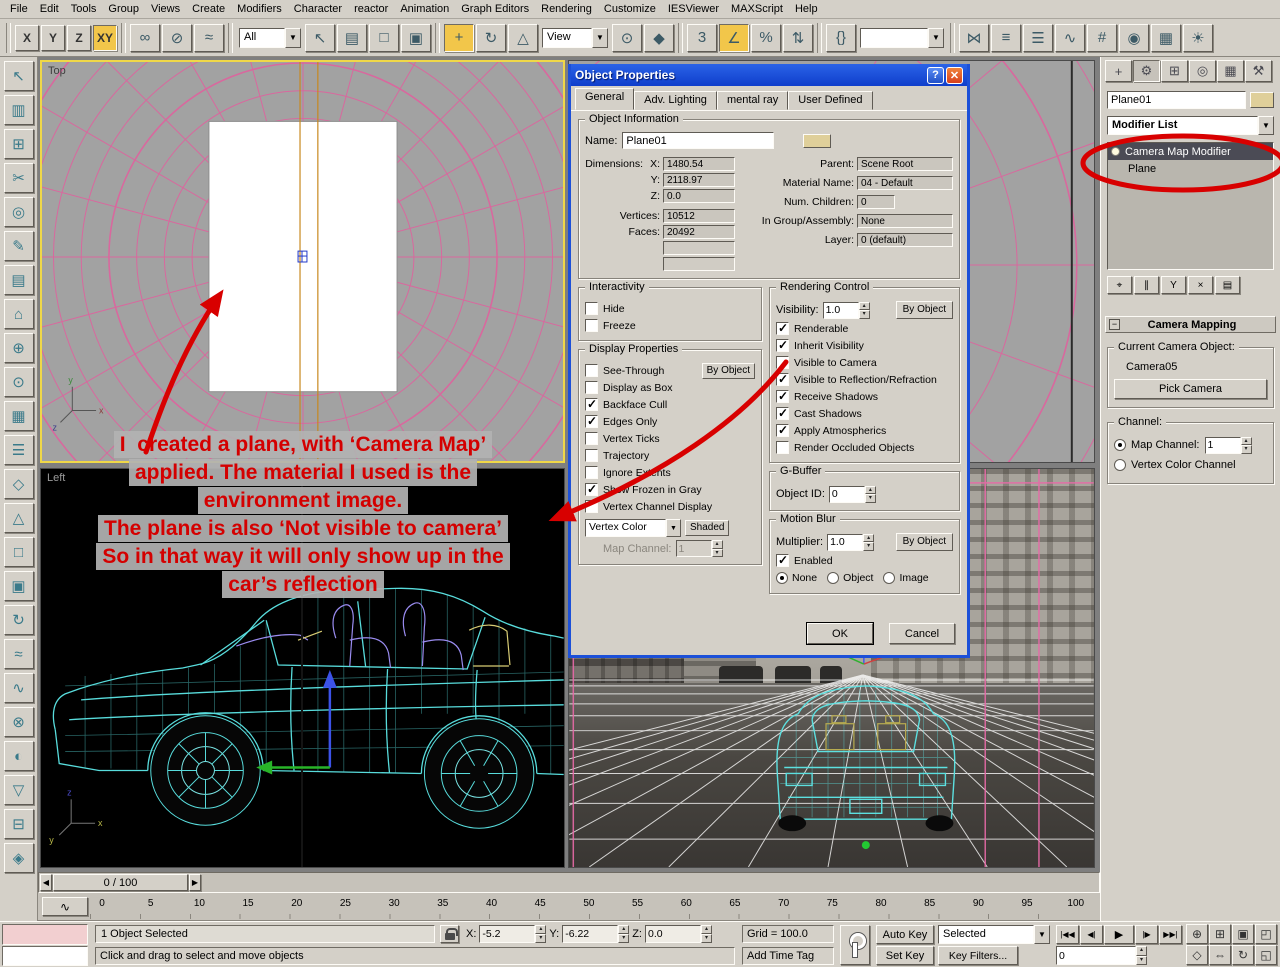 The width and height of the screenshot is (1280, 967). What do you see at coordinates (935, 75) in the screenshot?
I see `dialog-help-button: ?` at bounding box center [935, 75].